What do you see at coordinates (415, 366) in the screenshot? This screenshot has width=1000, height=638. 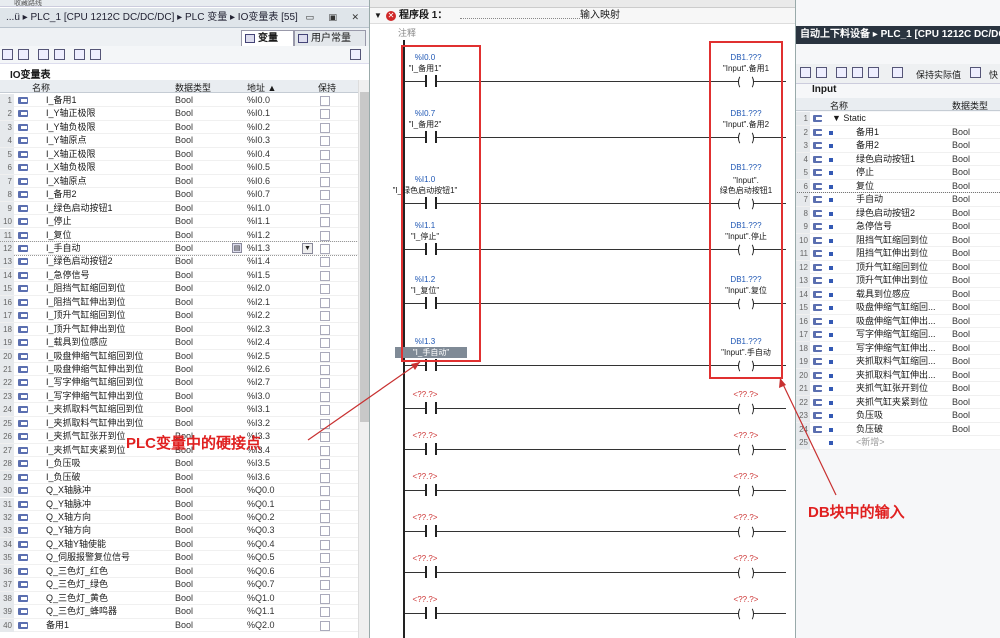 I see `arrow-left-head` at bounding box center [415, 366].